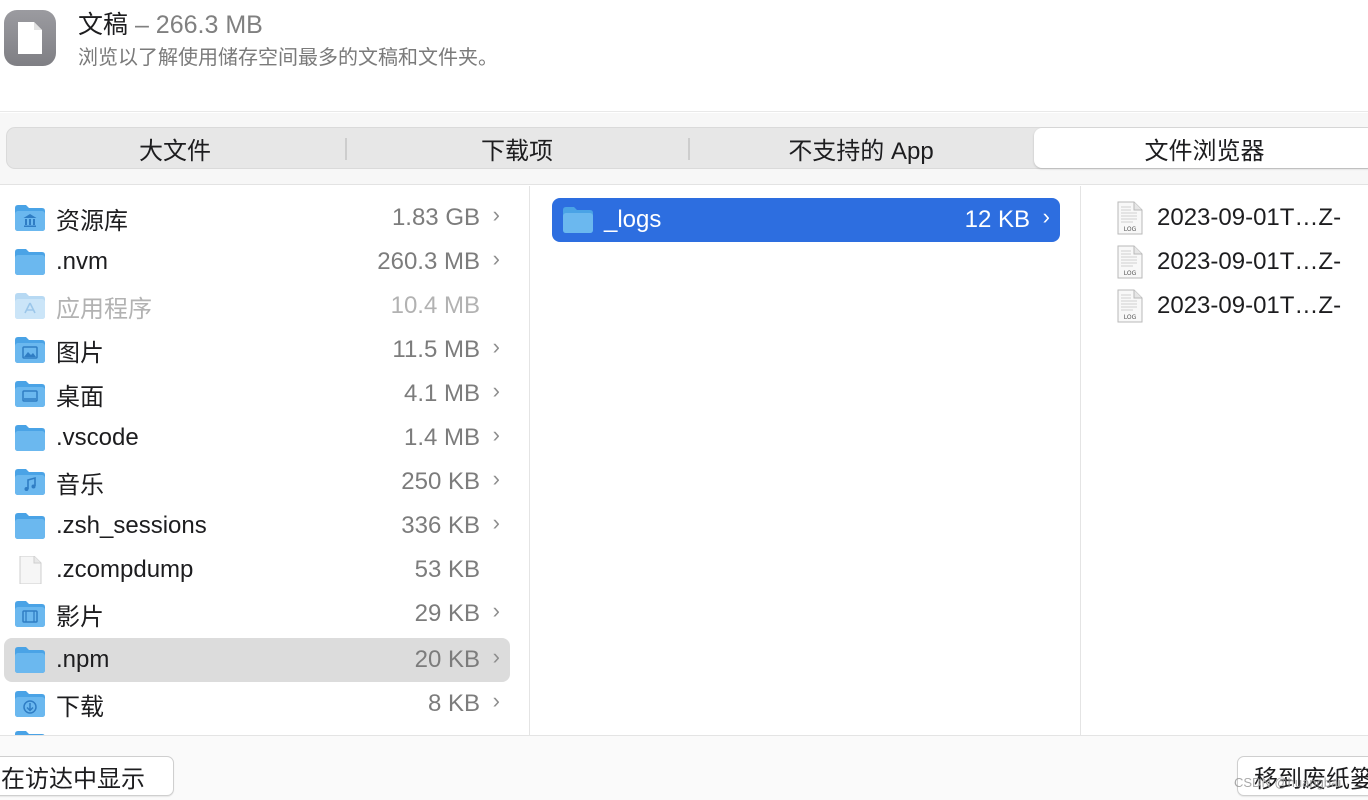 The width and height of the screenshot is (1368, 800). I want to click on list-item: 影片 29 KB ›, so click(257, 614).